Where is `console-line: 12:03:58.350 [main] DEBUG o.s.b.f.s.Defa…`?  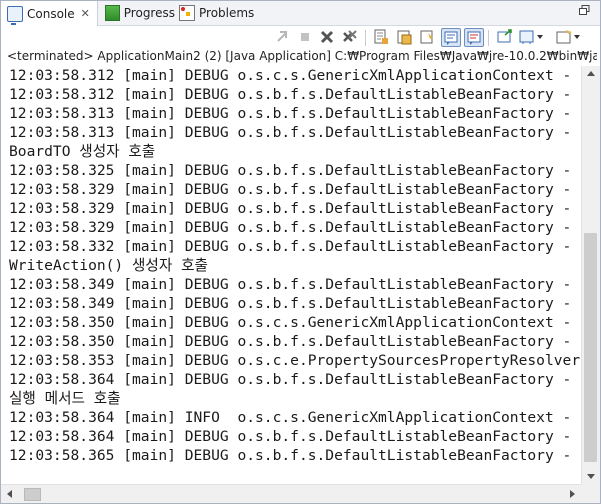 console-line: 12:03:58.350 [main] DEBUG o.s.b.f.s.Defa… is located at coordinates (295, 341).